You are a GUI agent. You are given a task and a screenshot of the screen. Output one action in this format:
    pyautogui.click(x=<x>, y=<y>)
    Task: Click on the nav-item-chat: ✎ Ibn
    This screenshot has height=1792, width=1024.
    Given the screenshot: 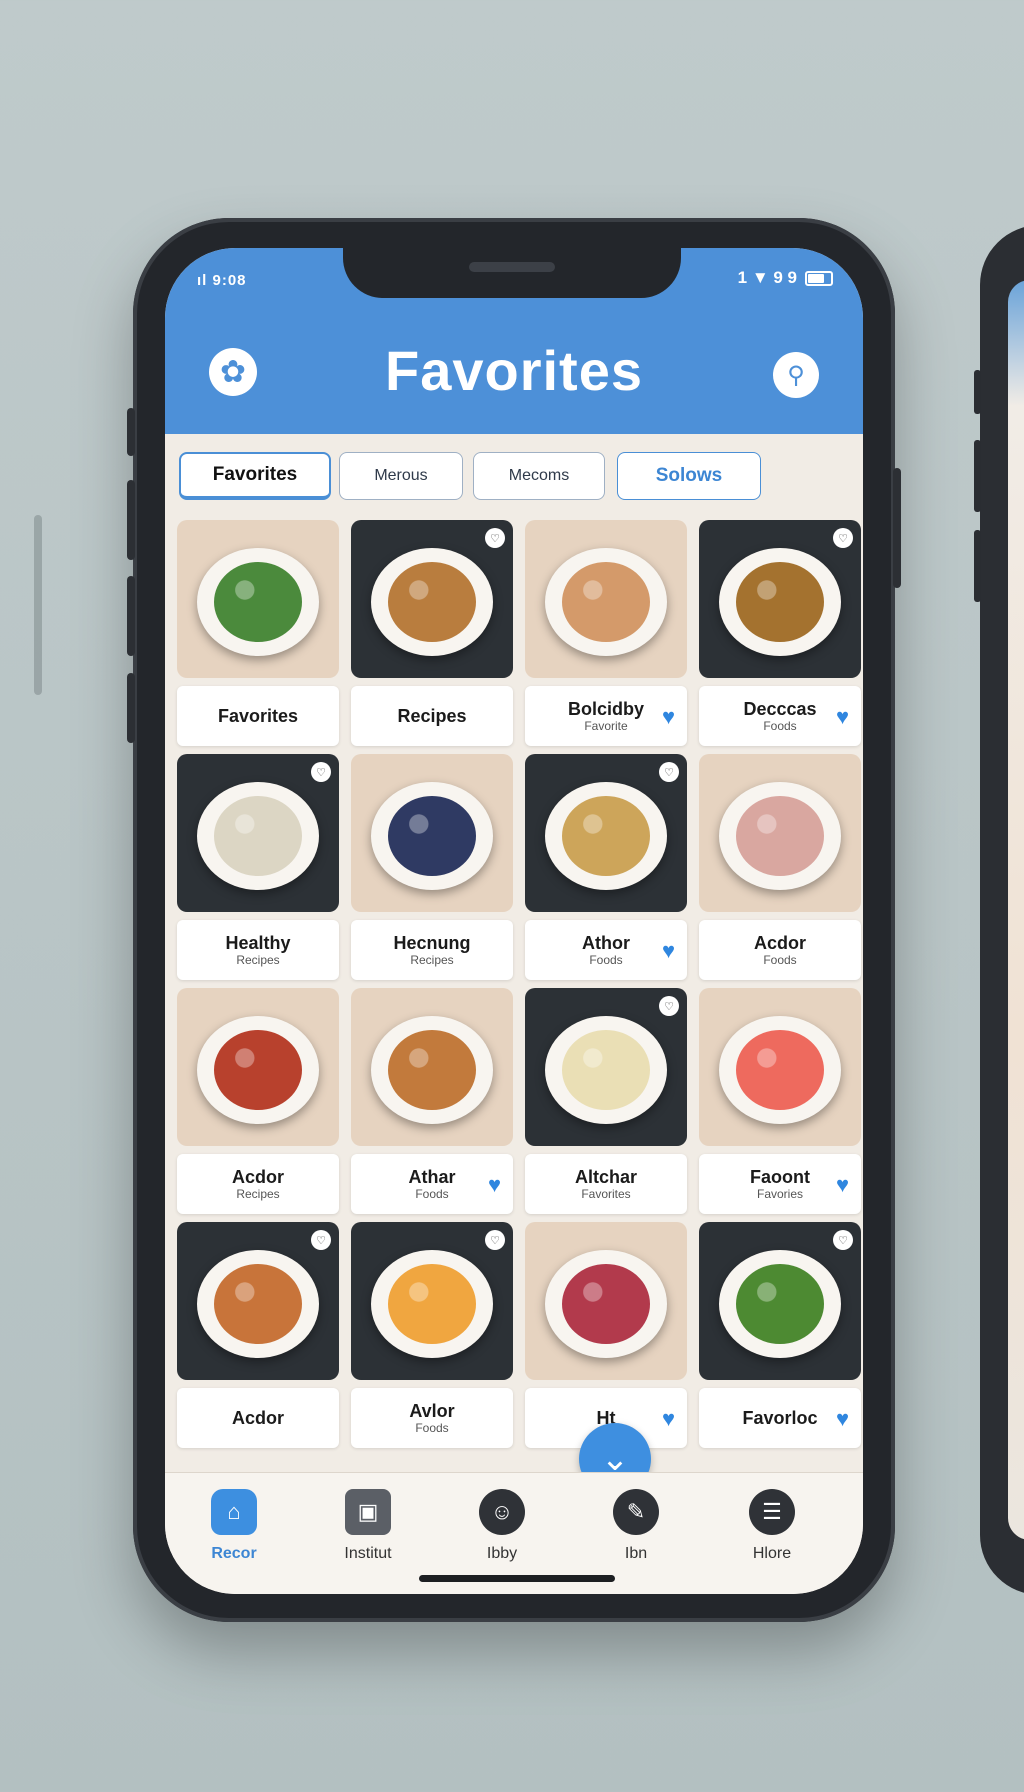 What is the action you would take?
    pyautogui.click(x=636, y=1526)
    